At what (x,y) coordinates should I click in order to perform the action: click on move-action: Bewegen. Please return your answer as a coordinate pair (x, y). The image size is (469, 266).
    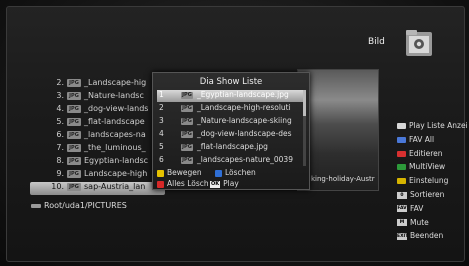
    Looking at the image, I should click on (179, 172).